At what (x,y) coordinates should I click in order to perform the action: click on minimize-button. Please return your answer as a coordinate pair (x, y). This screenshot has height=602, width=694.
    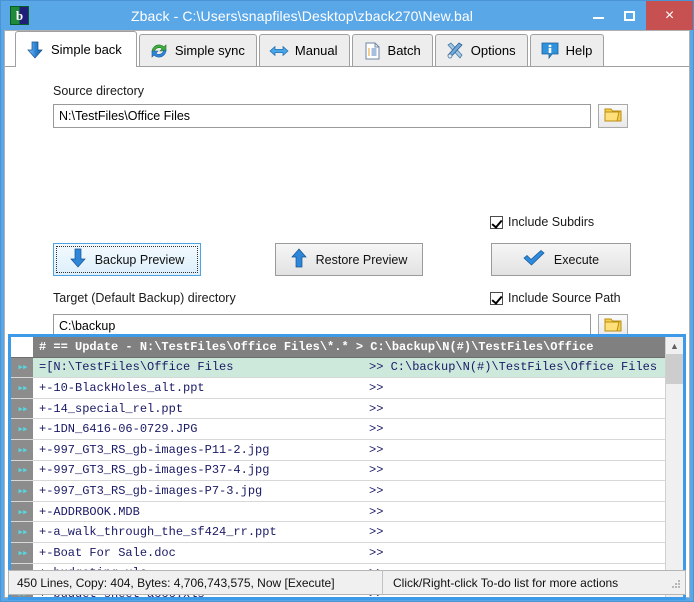
    Looking at the image, I should click on (598, 15).